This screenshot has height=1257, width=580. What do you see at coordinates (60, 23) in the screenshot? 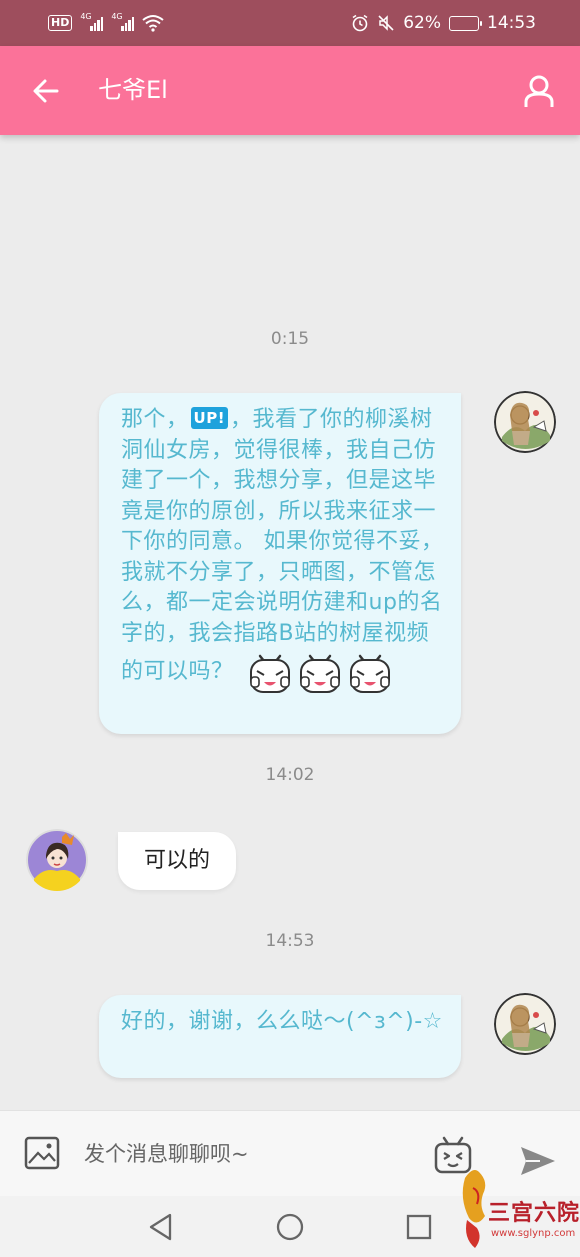
I see `hd-indicator: HD` at bounding box center [60, 23].